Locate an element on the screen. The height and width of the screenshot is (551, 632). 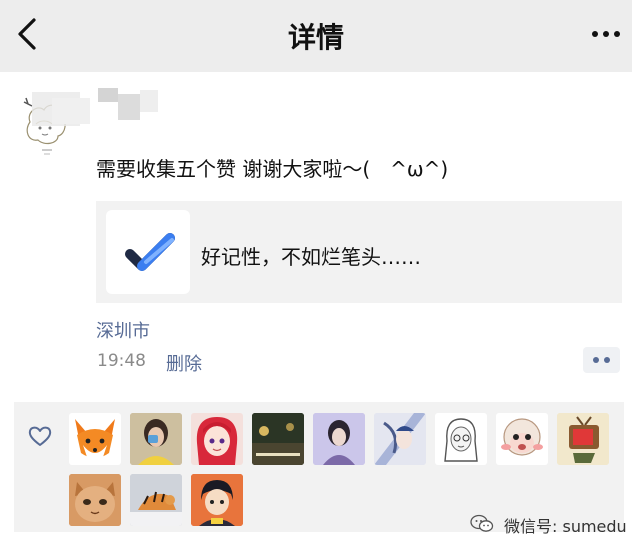
username-blurred is located at coordinates (97, 107).